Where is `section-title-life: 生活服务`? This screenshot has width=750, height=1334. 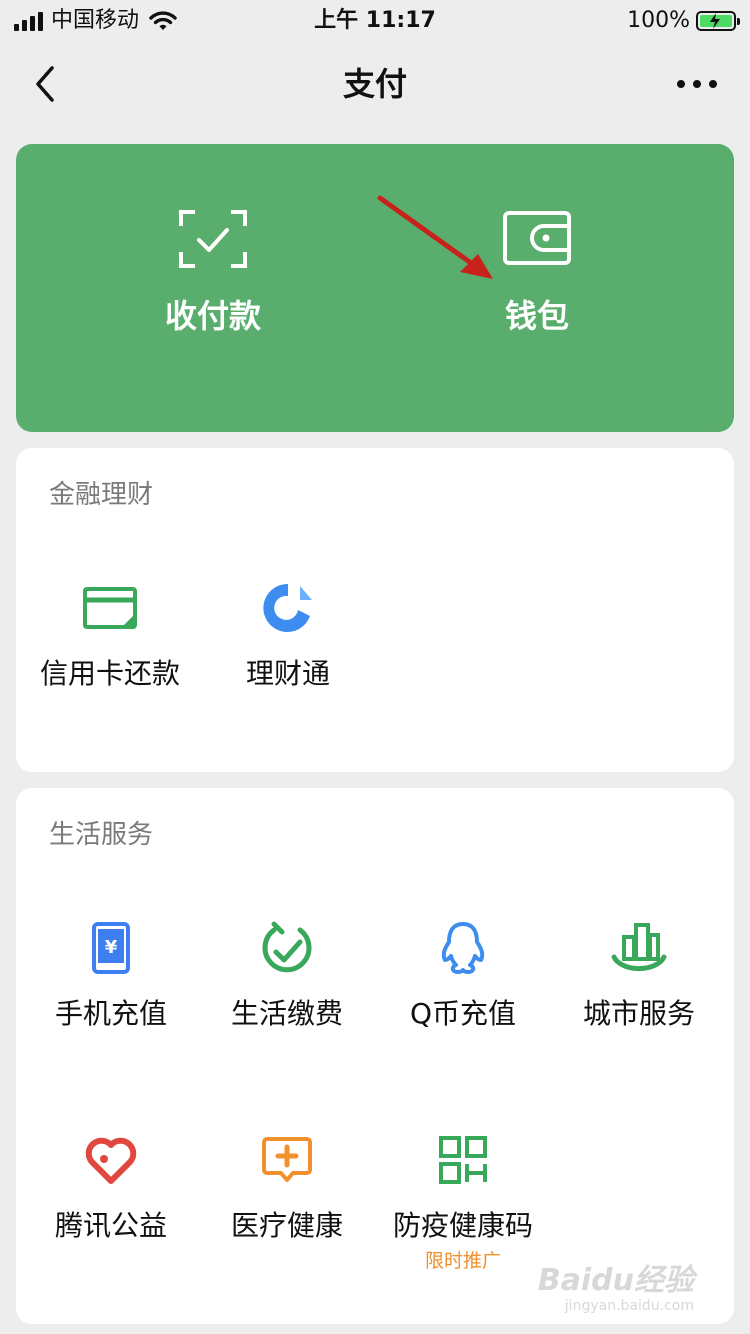
section-title-life: 生活服务 is located at coordinates (101, 835).